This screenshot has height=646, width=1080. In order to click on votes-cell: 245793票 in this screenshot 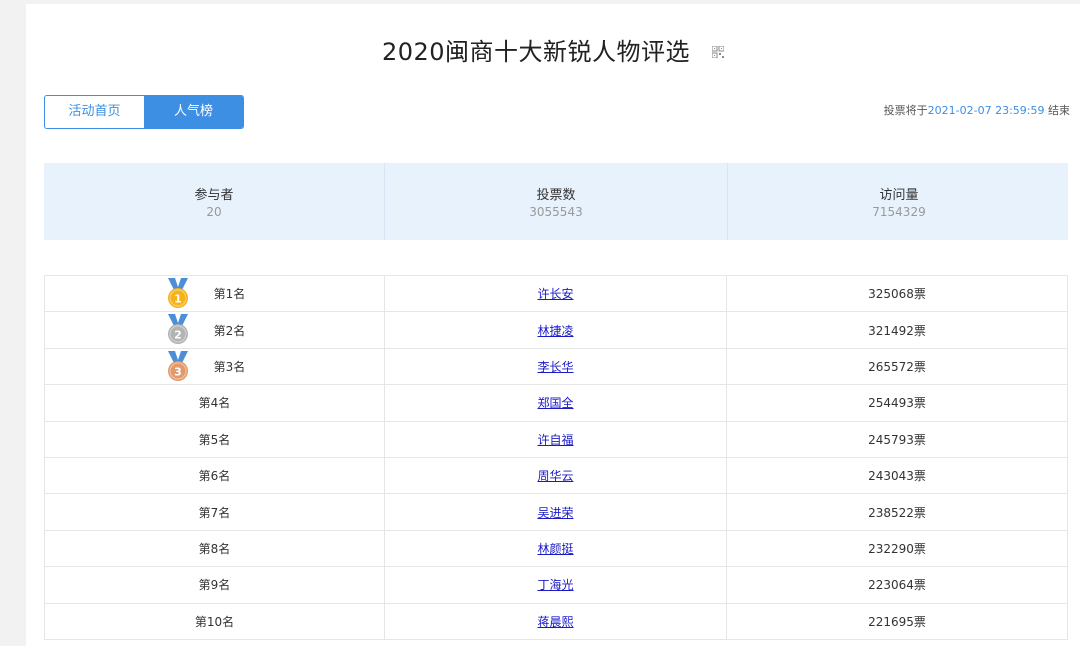, I will do `click(897, 439)`.